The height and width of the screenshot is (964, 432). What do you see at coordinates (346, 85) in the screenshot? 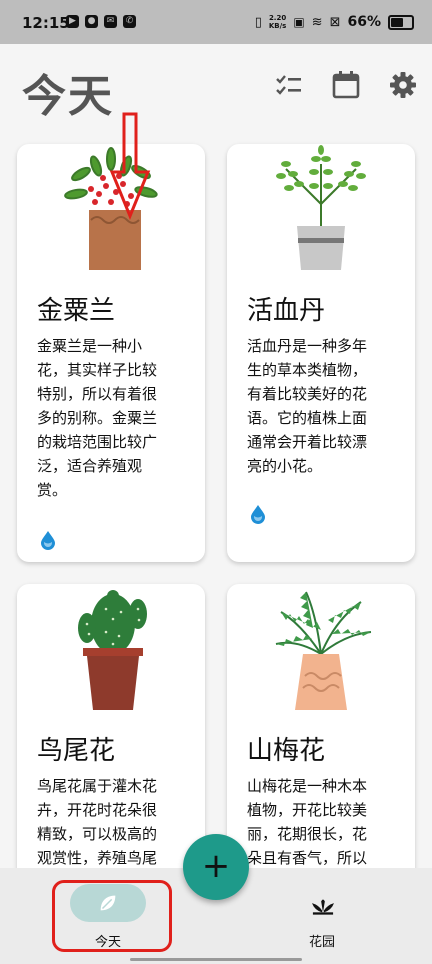
I see `calendar-icon` at bounding box center [346, 85].